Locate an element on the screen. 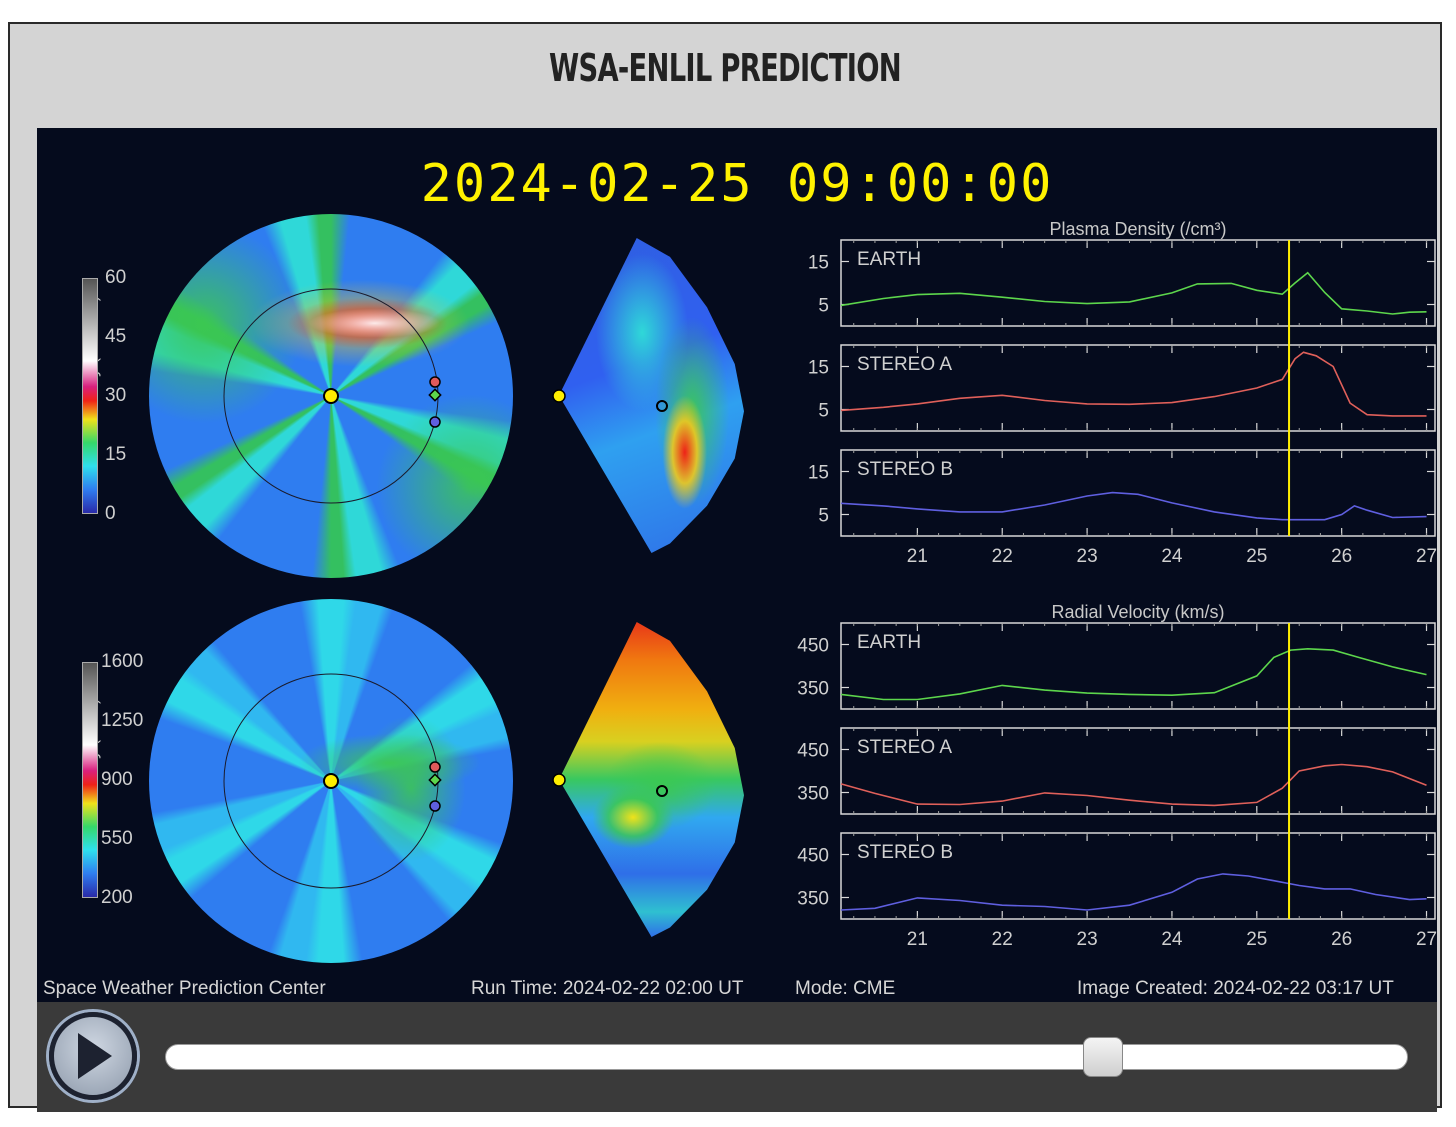  timeline-slider-handle is located at coordinates (1102, 1057).